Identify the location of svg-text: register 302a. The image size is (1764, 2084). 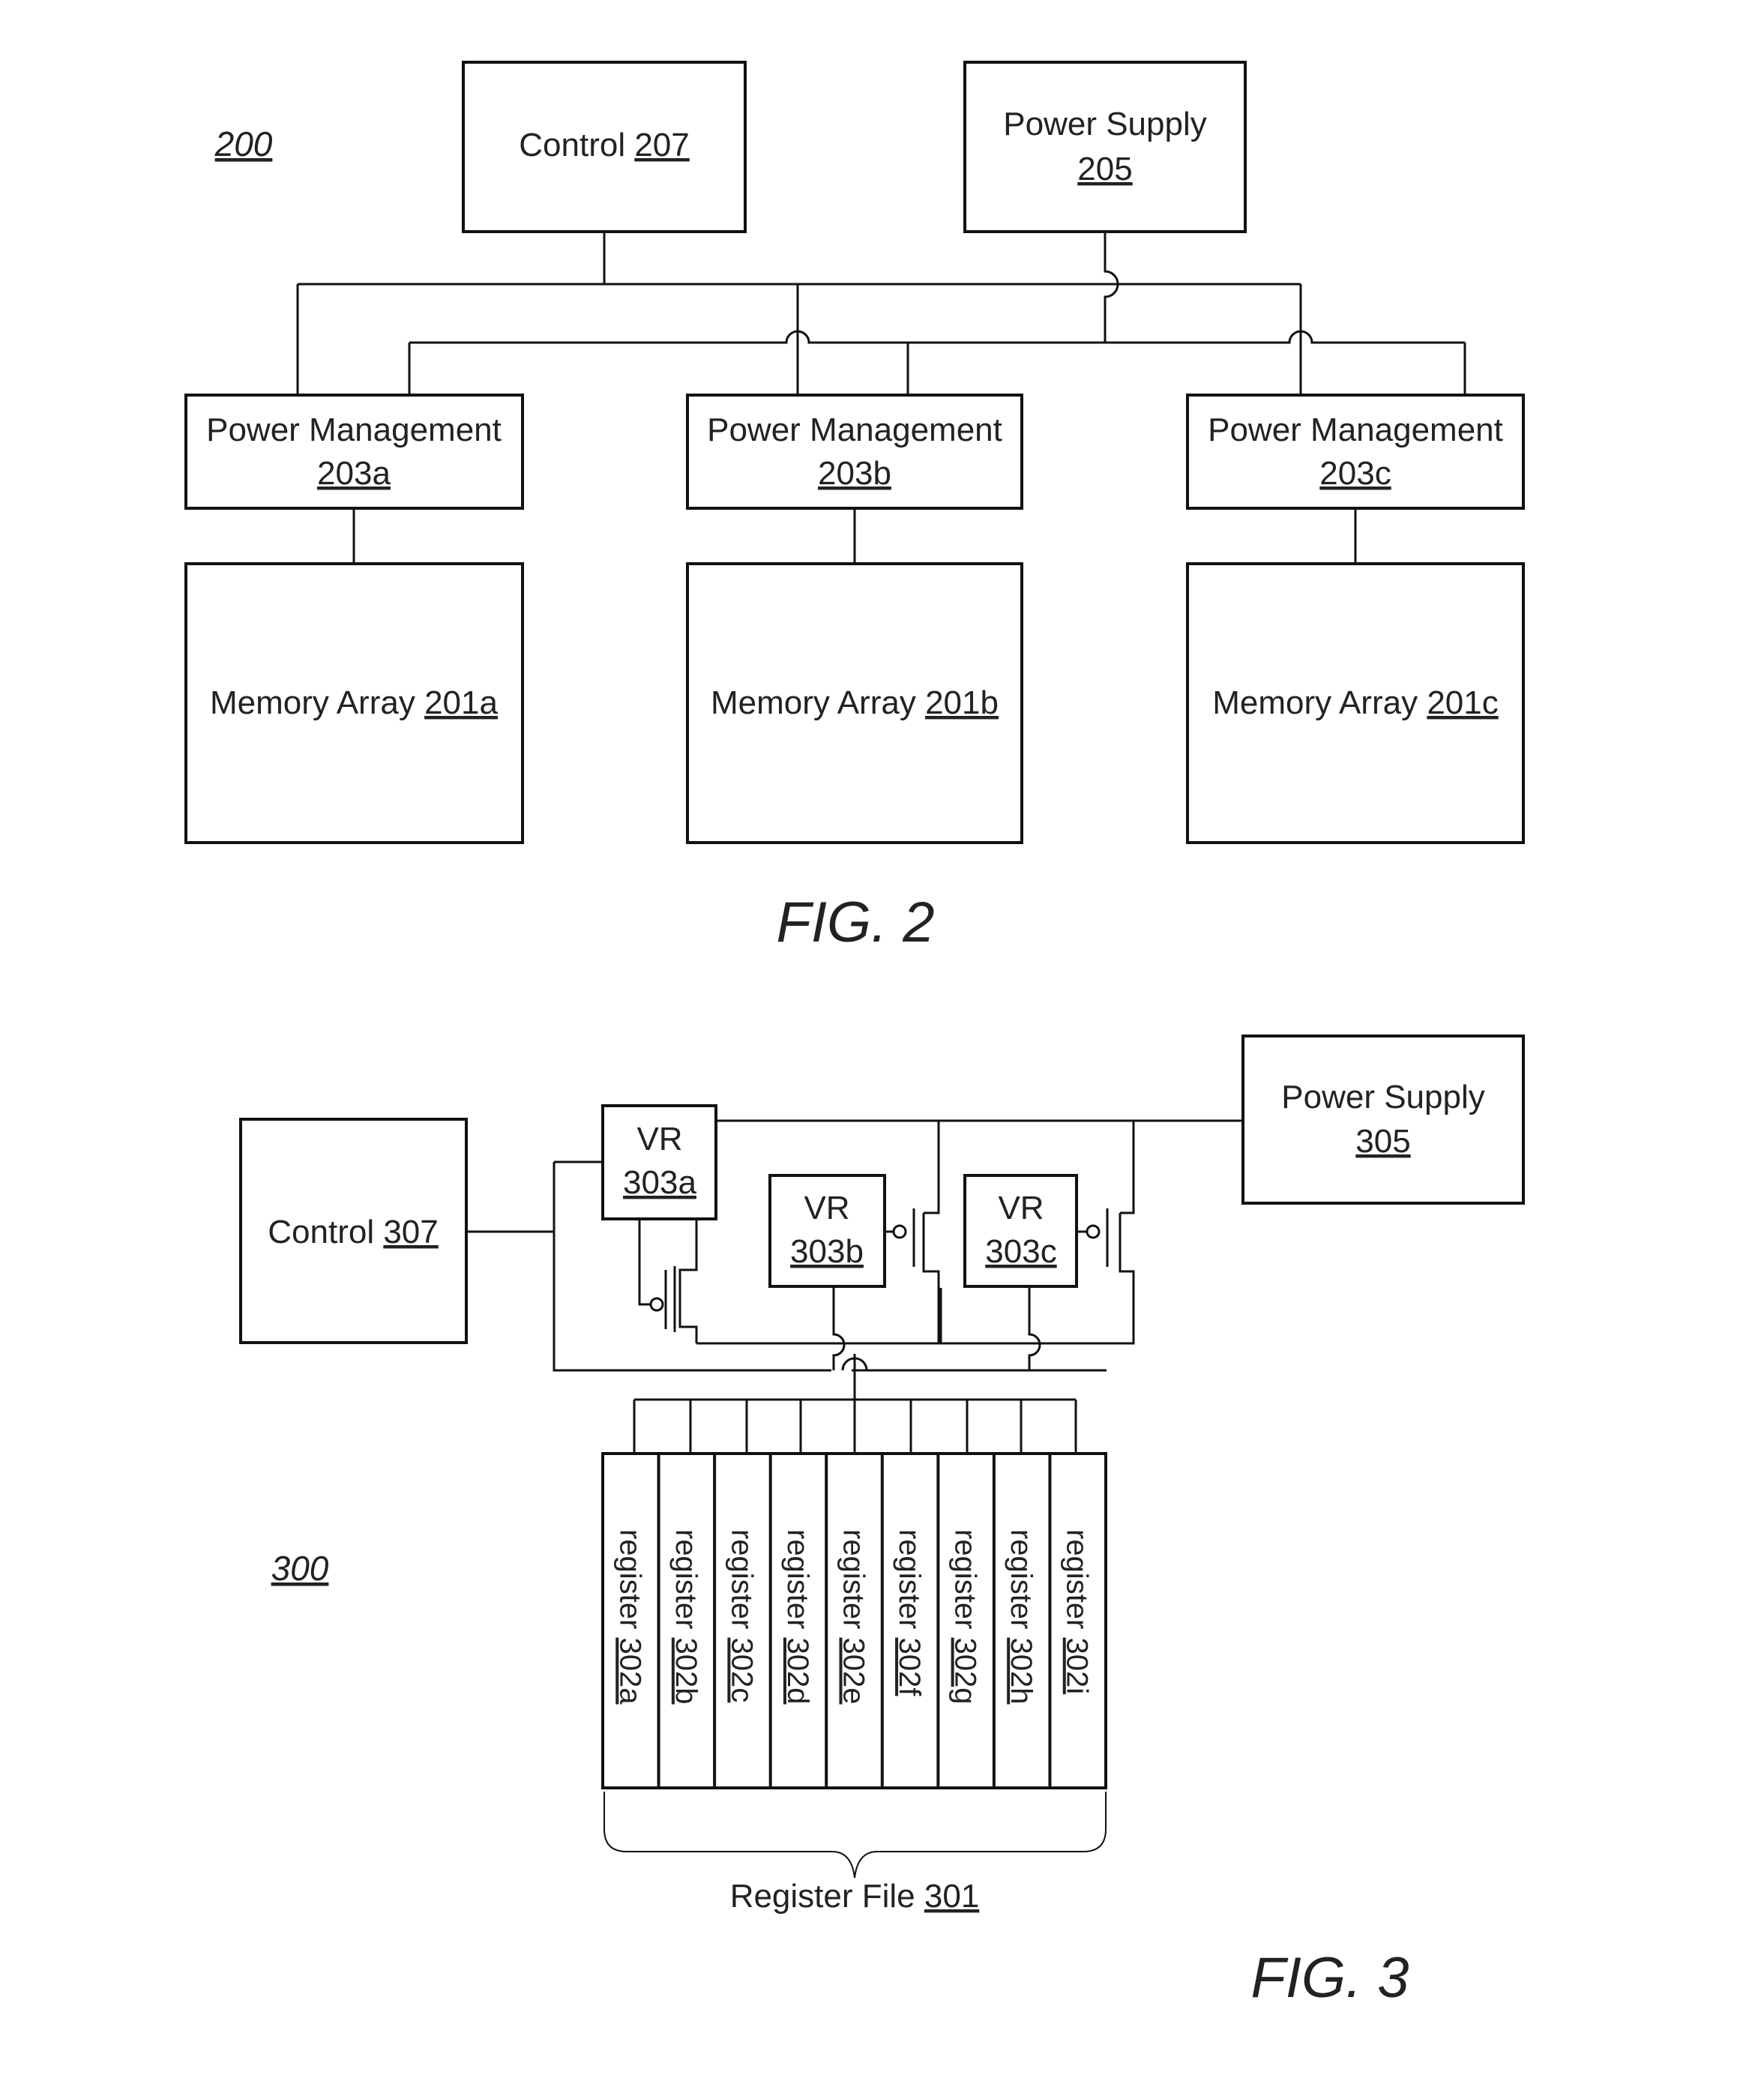
(629, 1617).